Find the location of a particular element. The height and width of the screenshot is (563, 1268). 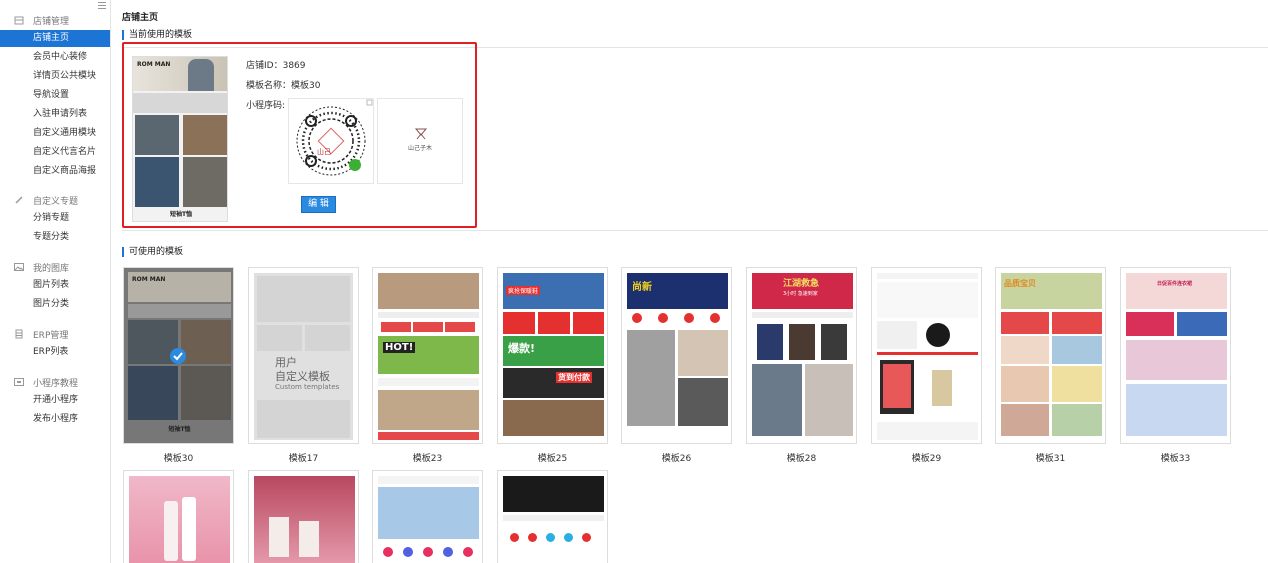

sidebar-item-detail-module: 详情页公共模块 is located at coordinates (55, 76).